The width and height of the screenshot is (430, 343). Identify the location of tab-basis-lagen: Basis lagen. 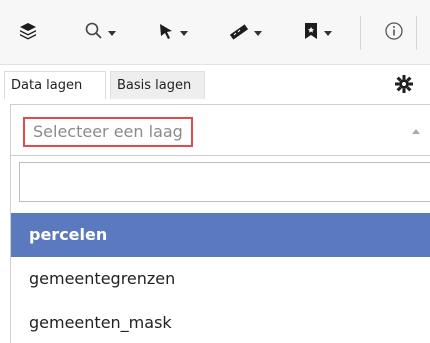
(157, 85).